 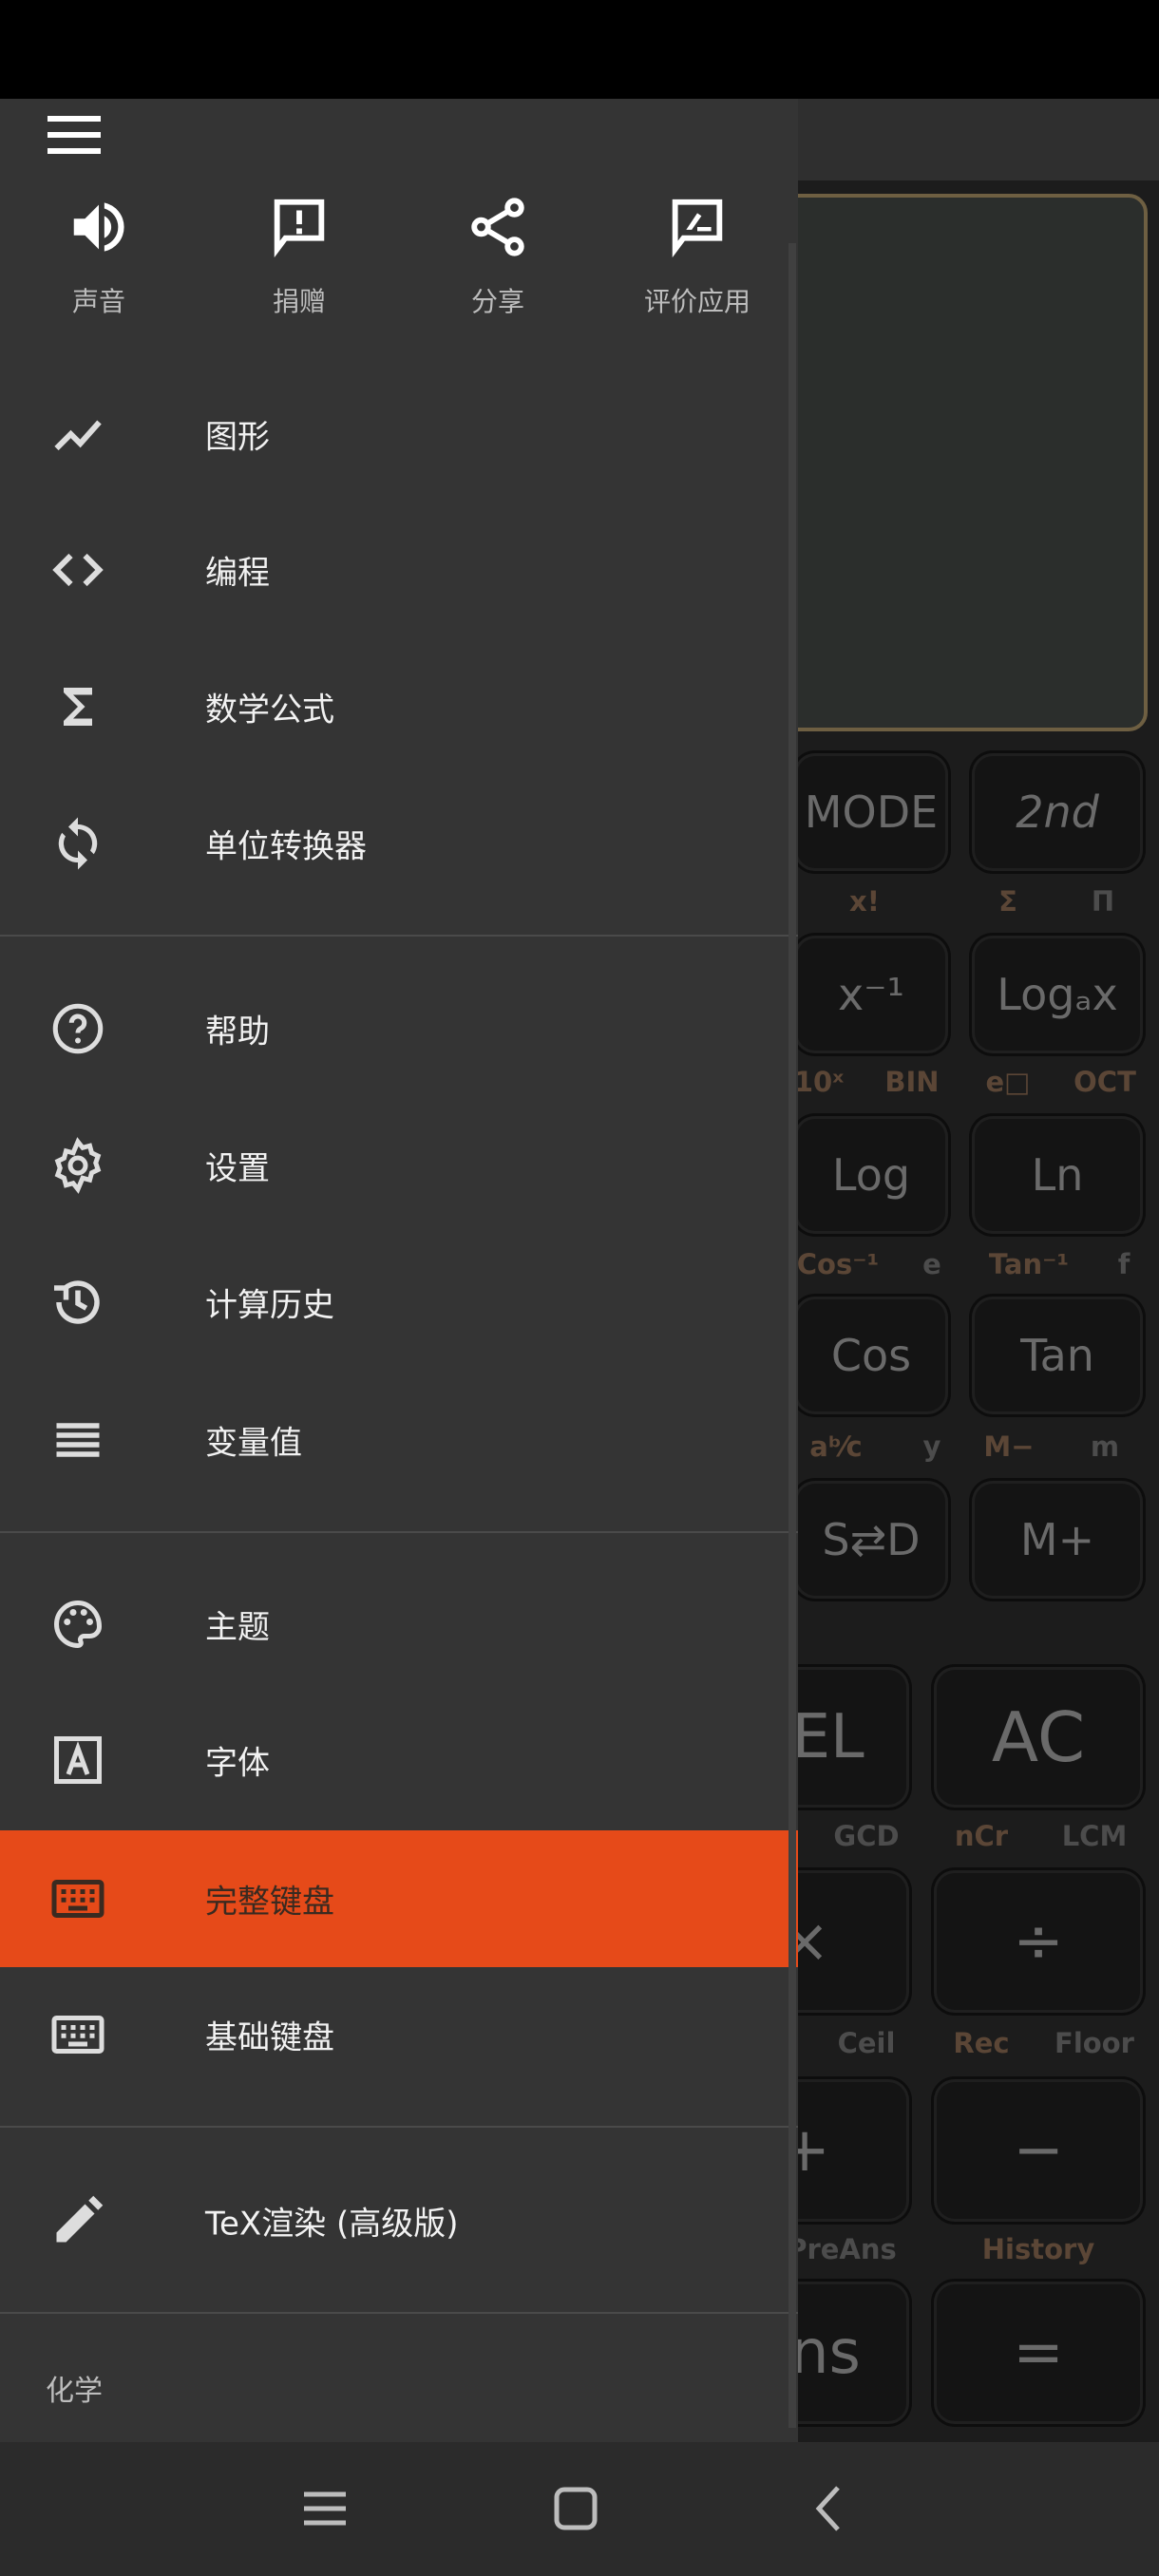 I want to click on calculator-display, so click(x=963, y=462).